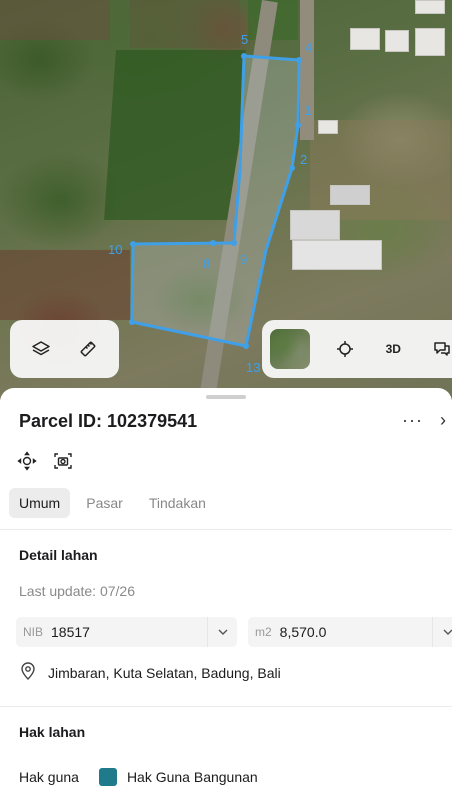  I want to click on parcel-title: Parcel ID: 102379541, so click(108, 421).